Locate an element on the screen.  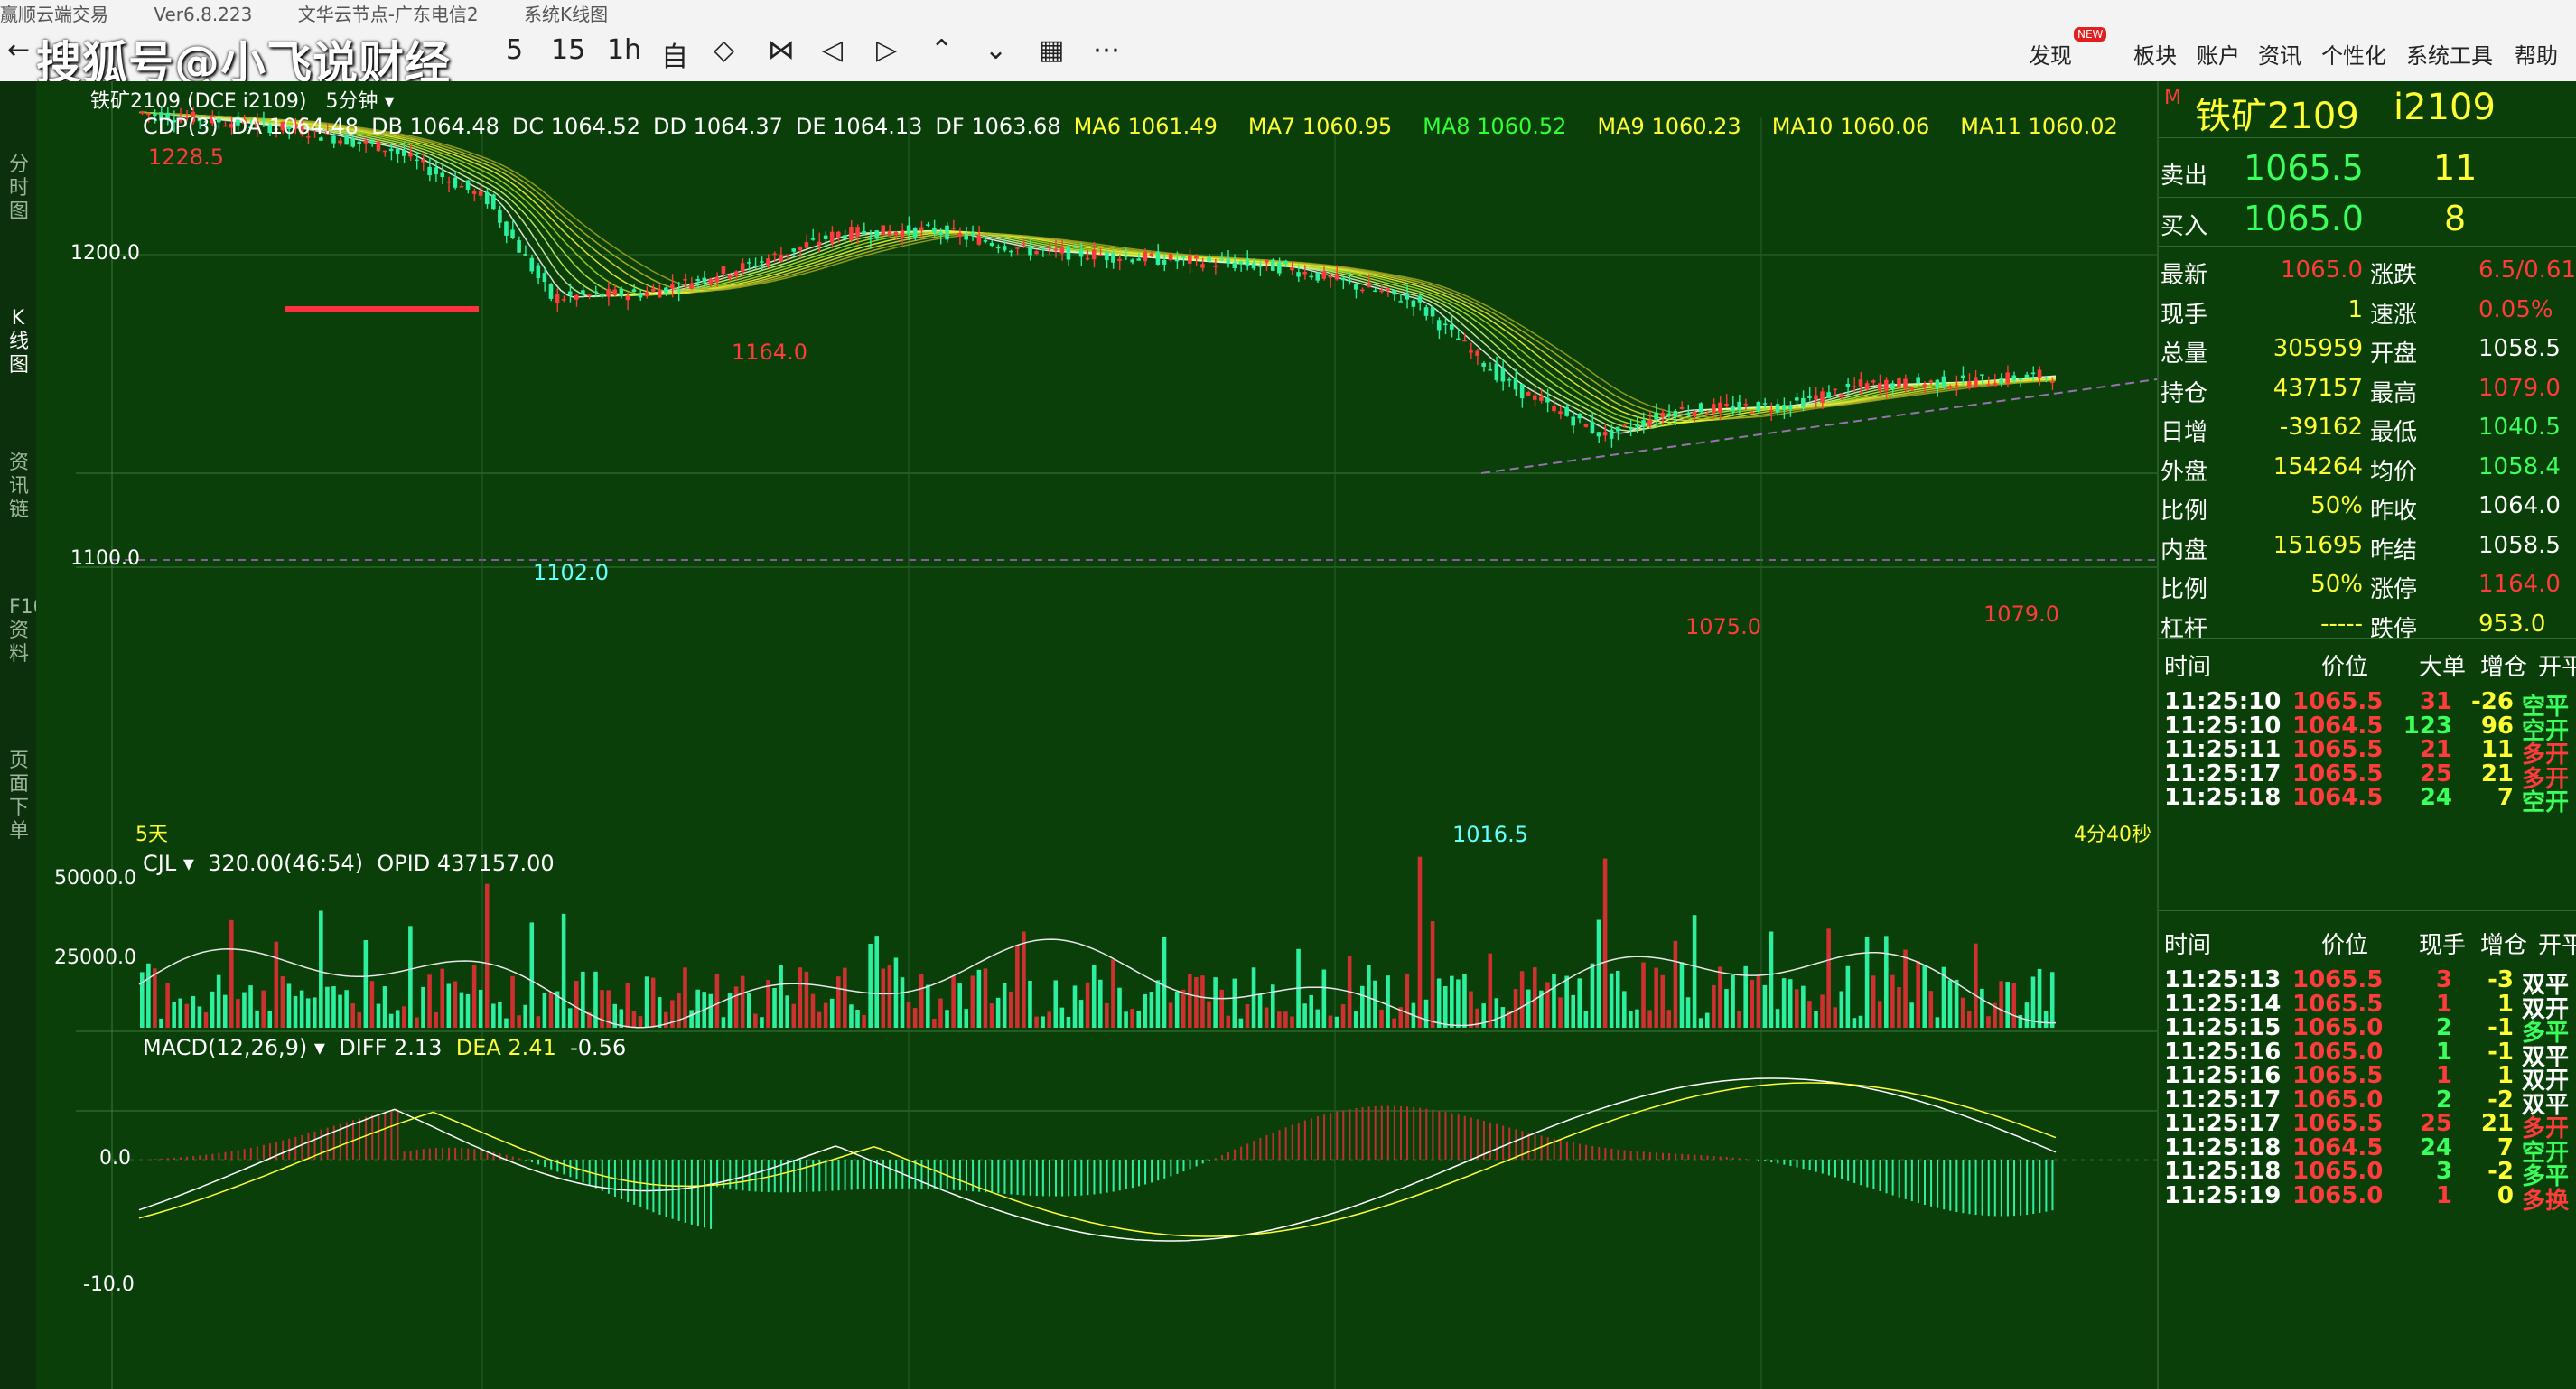
window-name-label: 系统K线图 is located at coordinates (566, 15).